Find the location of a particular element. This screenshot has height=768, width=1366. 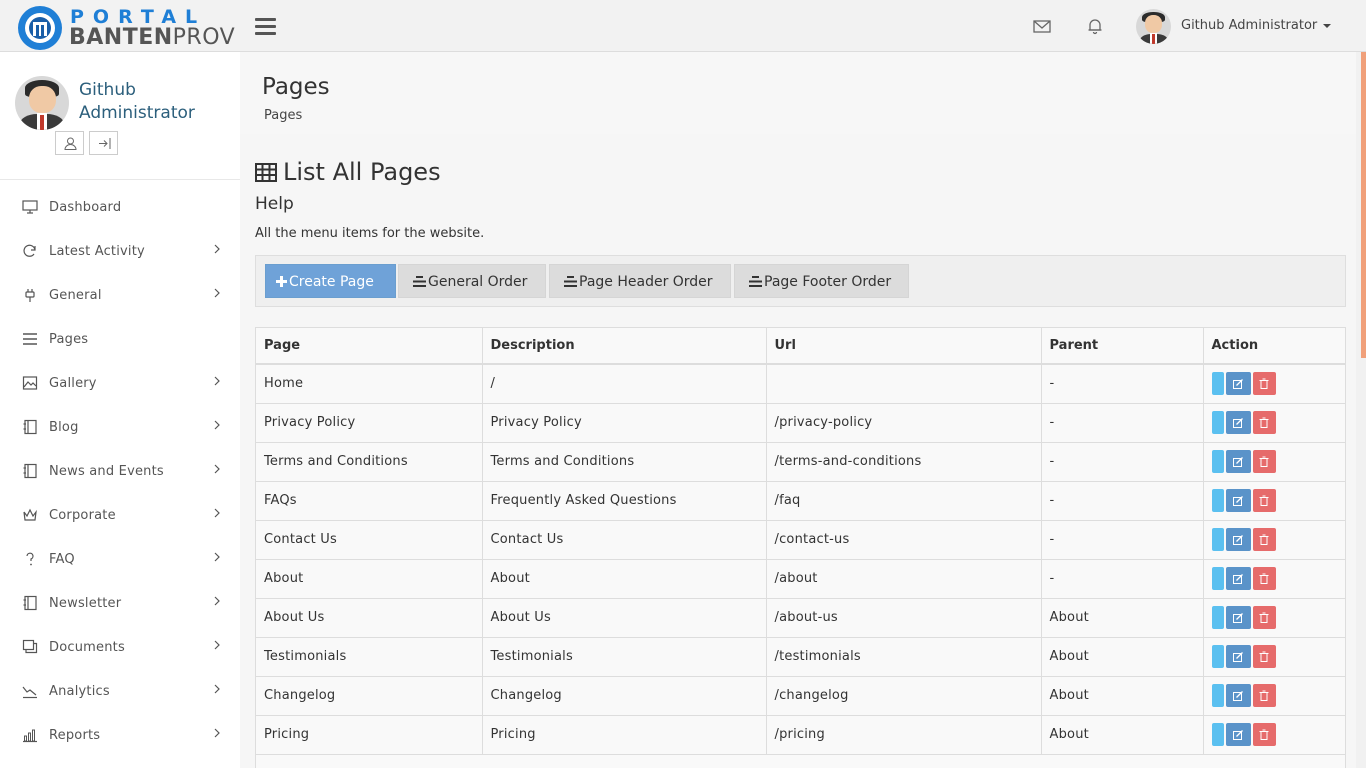

sidebar-item-dashboard: Dashboard is located at coordinates (120, 208).